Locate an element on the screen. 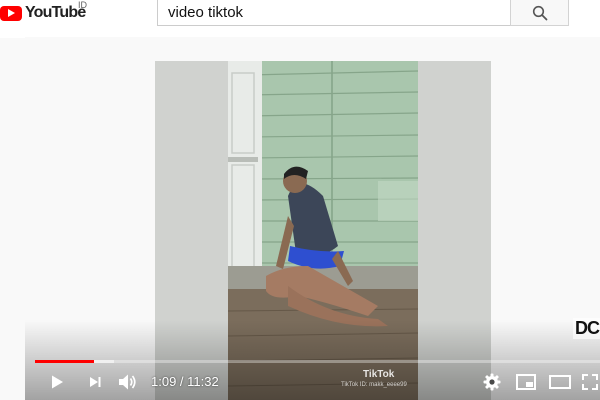  next-button is located at coordinates (95, 382).